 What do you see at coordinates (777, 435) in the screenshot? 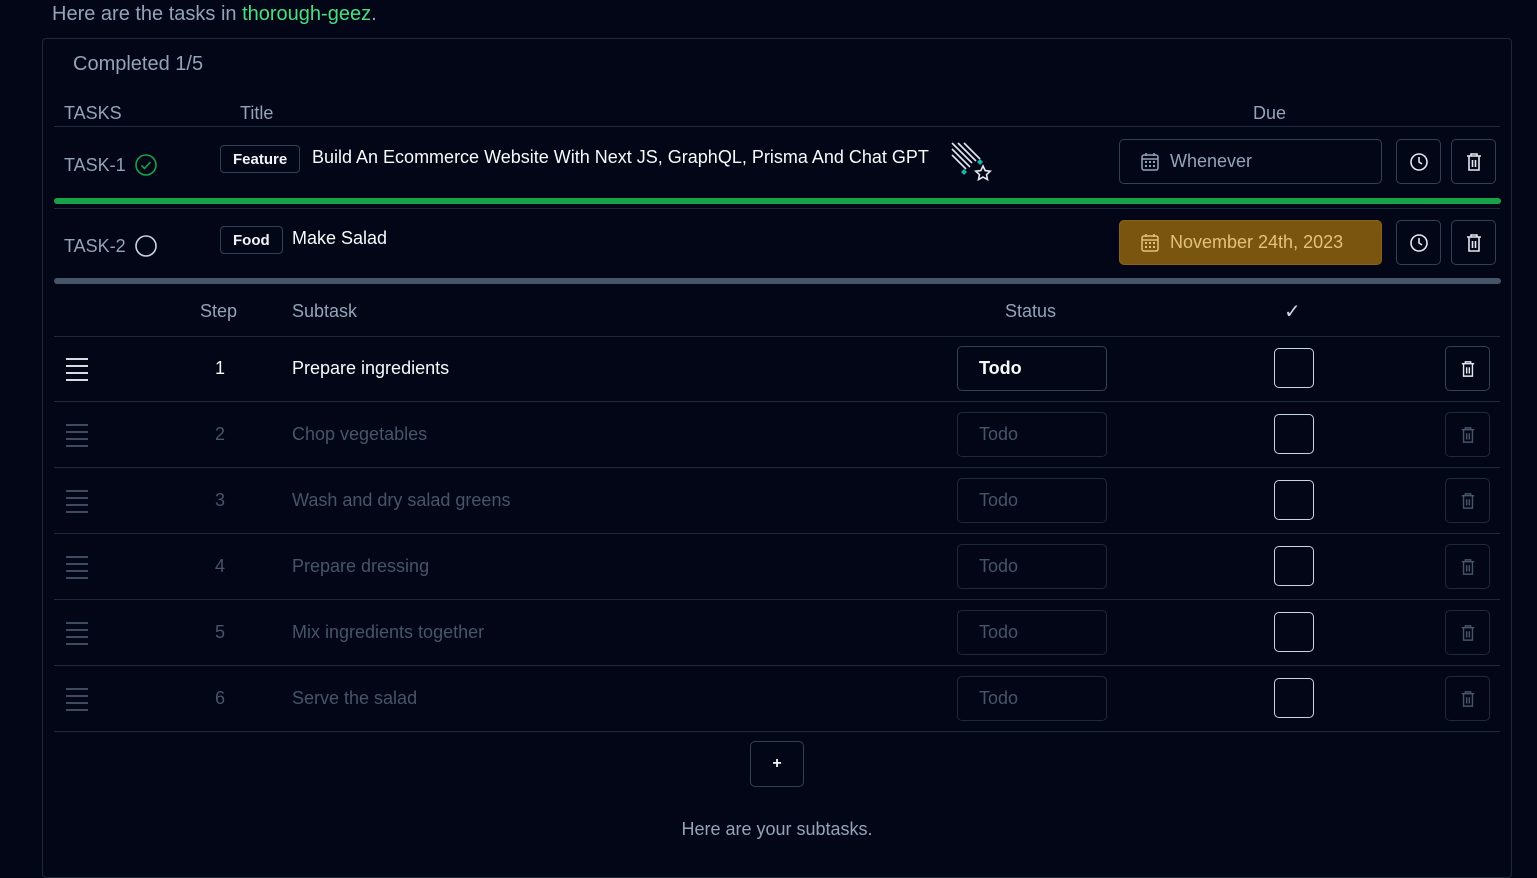
I see `subtask-row: 2 Chop vegetables Todo` at bounding box center [777, 435].